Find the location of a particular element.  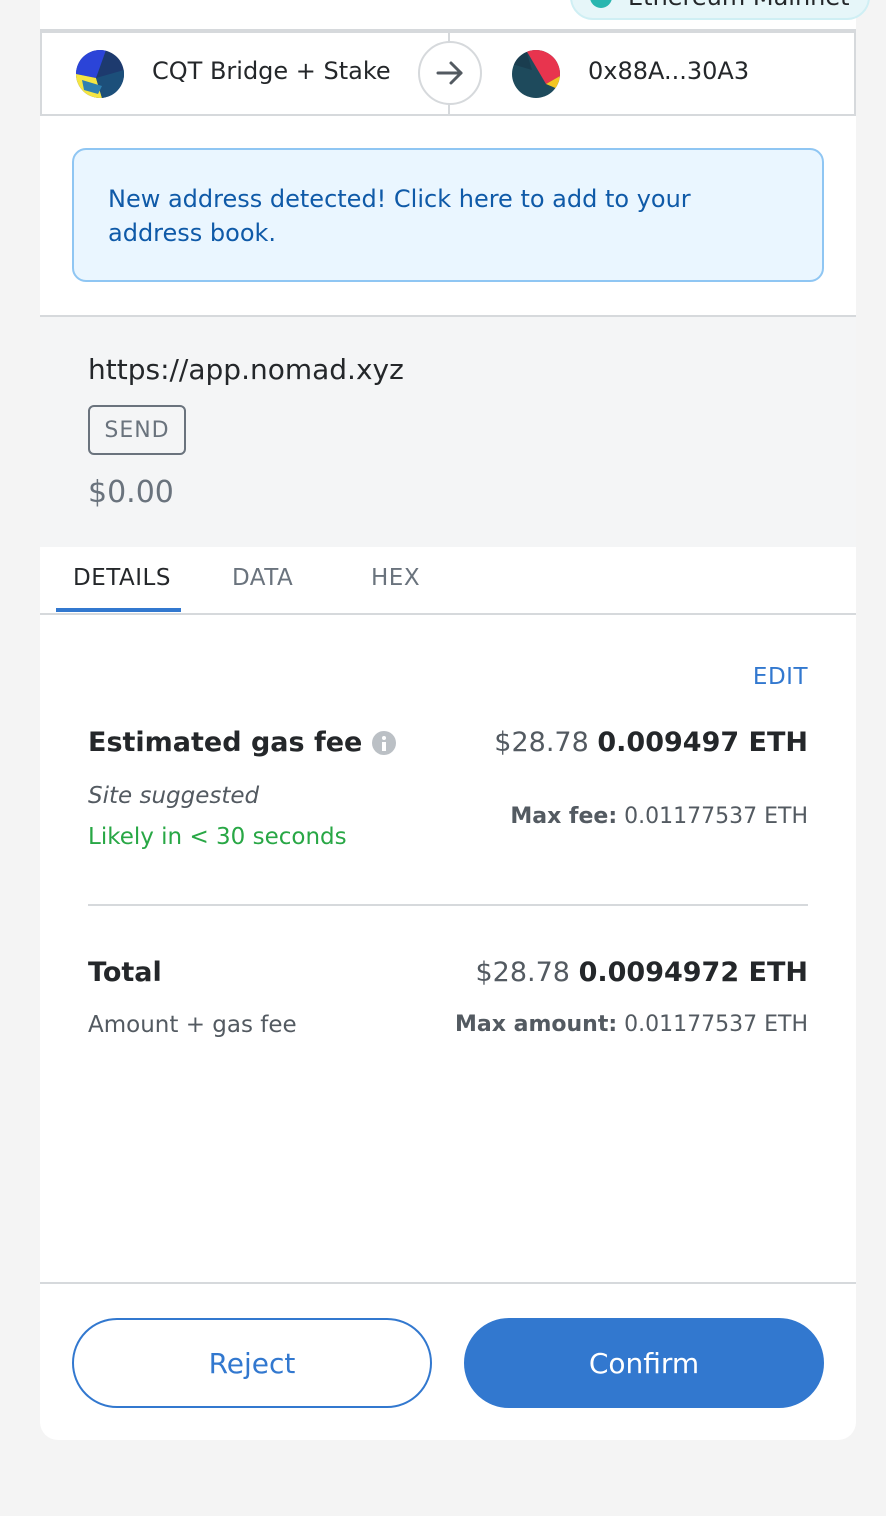

network-display: Ethereum Mainnet is located at coordinates (720, 10).